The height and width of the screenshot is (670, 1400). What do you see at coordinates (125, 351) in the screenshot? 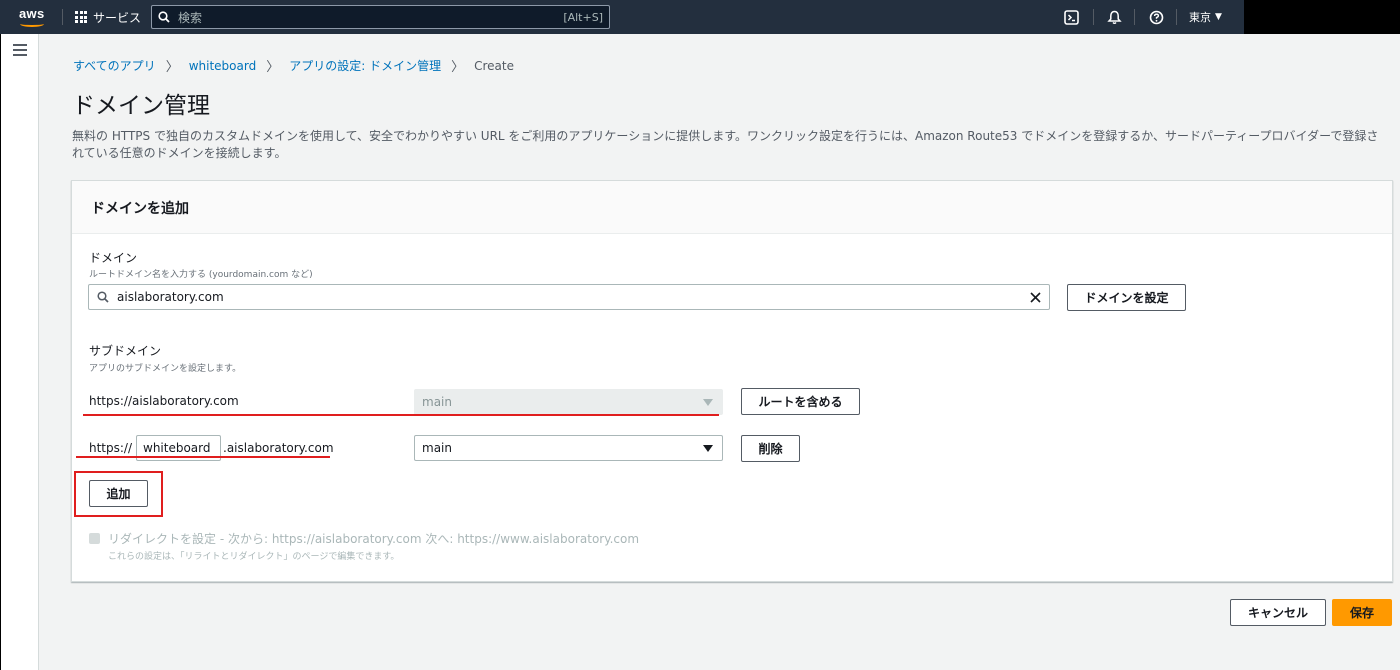
I see `subdomain-label: サブドメイン` at bounding box center [125, 351].